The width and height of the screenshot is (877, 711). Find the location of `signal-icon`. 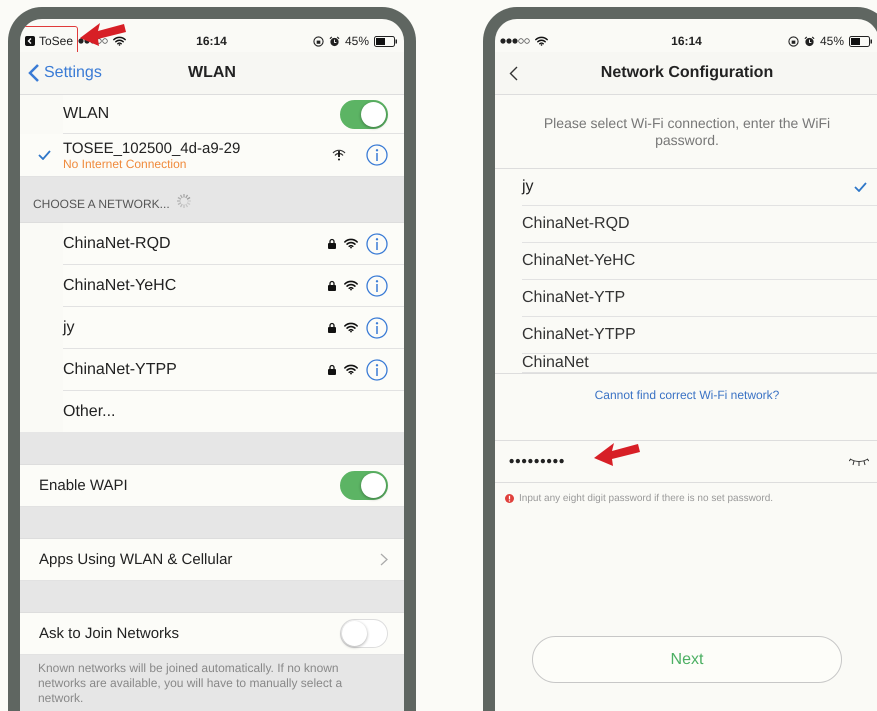

signal-icon is located at coordinates (515, 41).